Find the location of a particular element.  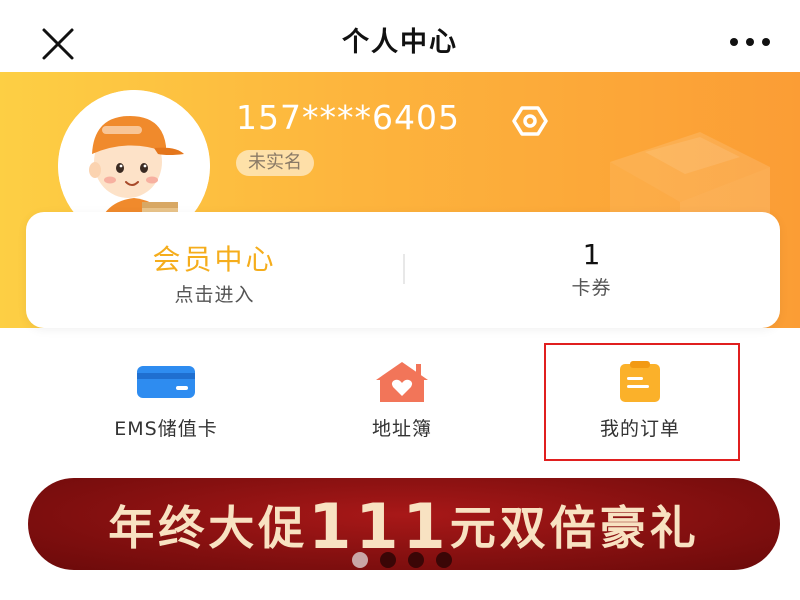

coupon-count: 1 is located at coordinates (591, 254).